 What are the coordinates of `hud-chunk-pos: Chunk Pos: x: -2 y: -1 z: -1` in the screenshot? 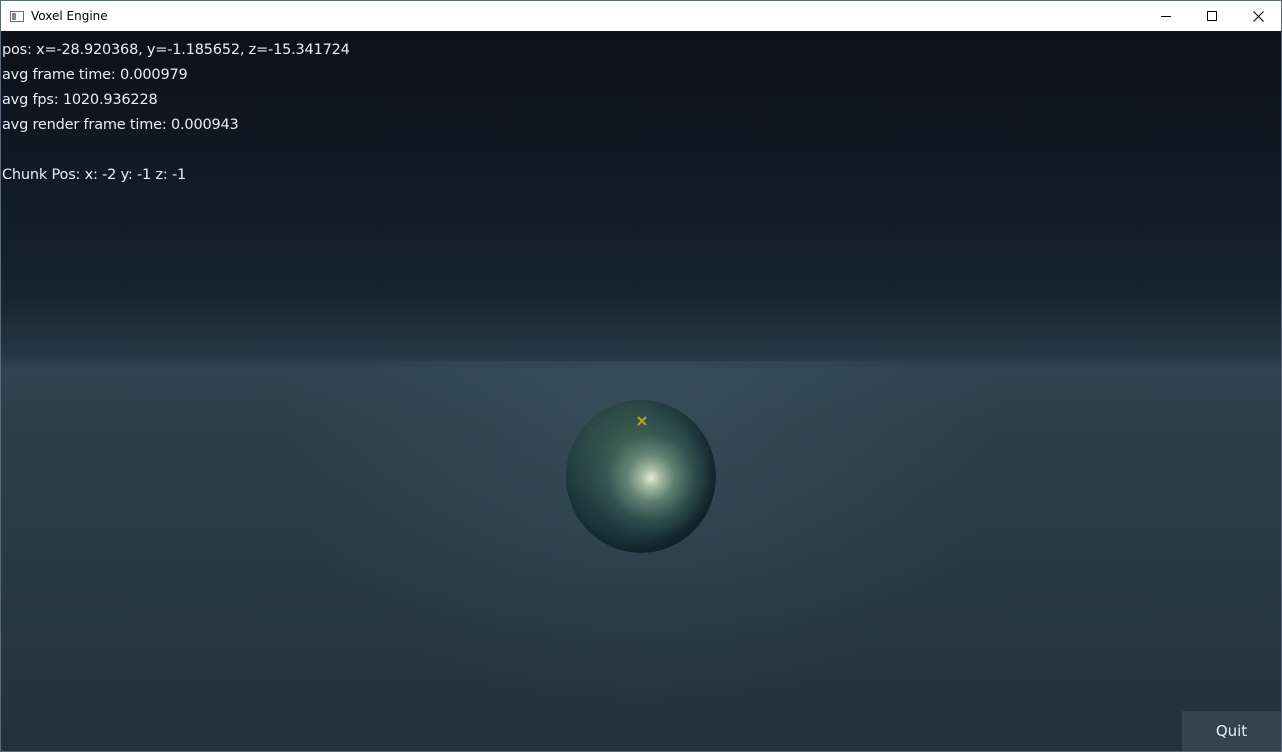 It's located at (94, 175).